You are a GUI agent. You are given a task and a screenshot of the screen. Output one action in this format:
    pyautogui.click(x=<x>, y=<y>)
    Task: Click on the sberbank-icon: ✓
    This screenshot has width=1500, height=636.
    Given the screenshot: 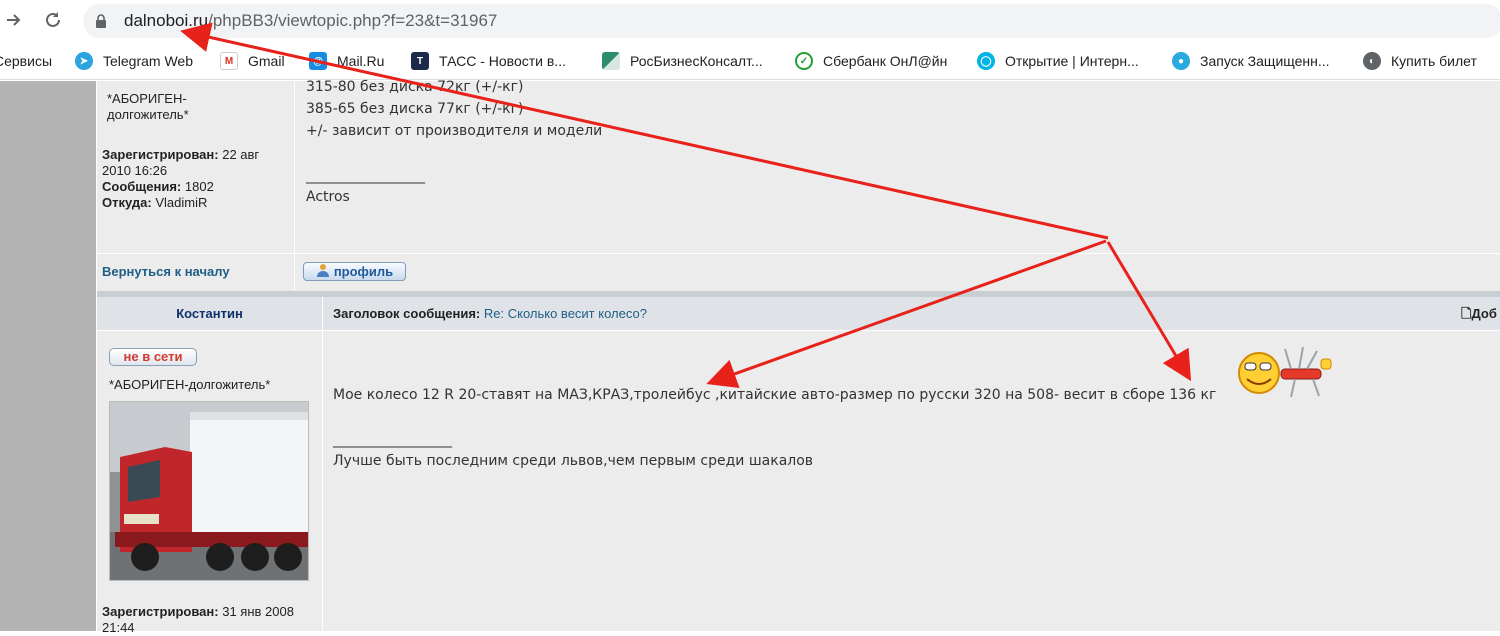 What is the action you would take?
    pyautogui.click(x=804, y=61)
    